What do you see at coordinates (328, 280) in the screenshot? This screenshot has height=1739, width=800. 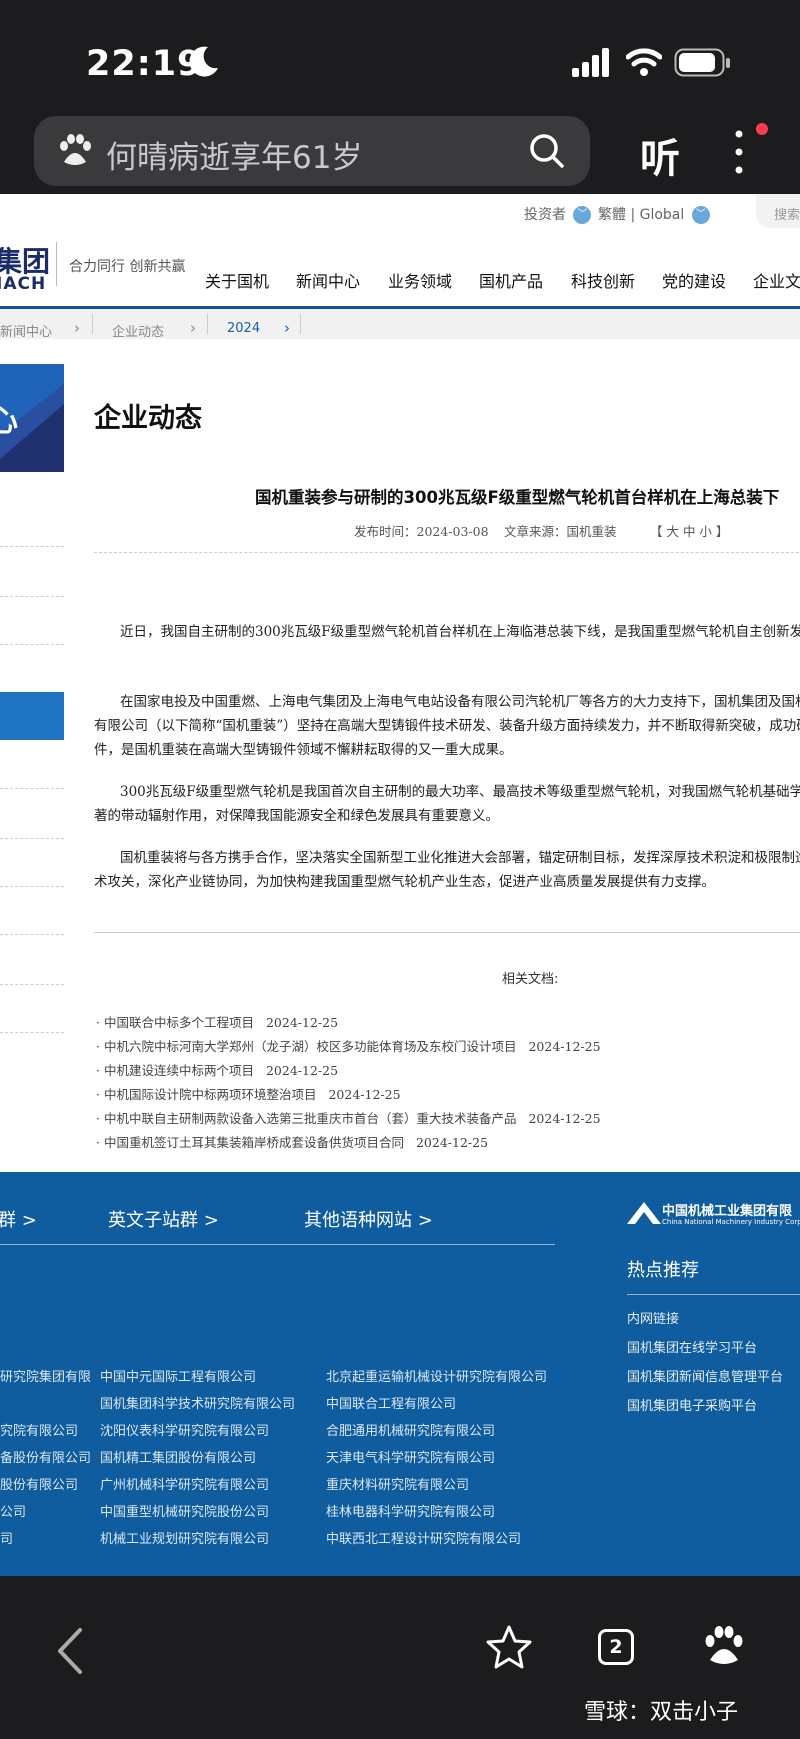 I see `nav-news: 新闻中心` at bounding box center [328, 280].